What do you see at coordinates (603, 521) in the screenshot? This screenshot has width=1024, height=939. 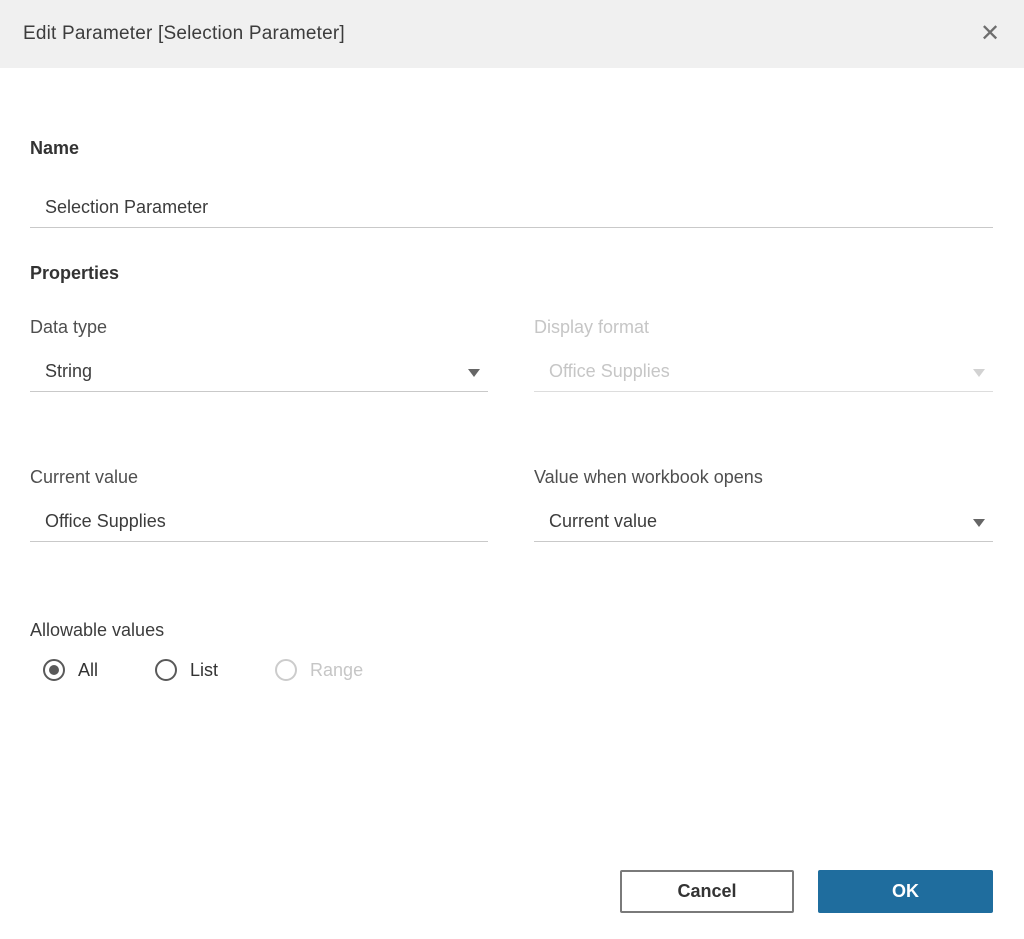 I see `value-when-workbook-opens-value: Current value` at bounding box center [603, 521].